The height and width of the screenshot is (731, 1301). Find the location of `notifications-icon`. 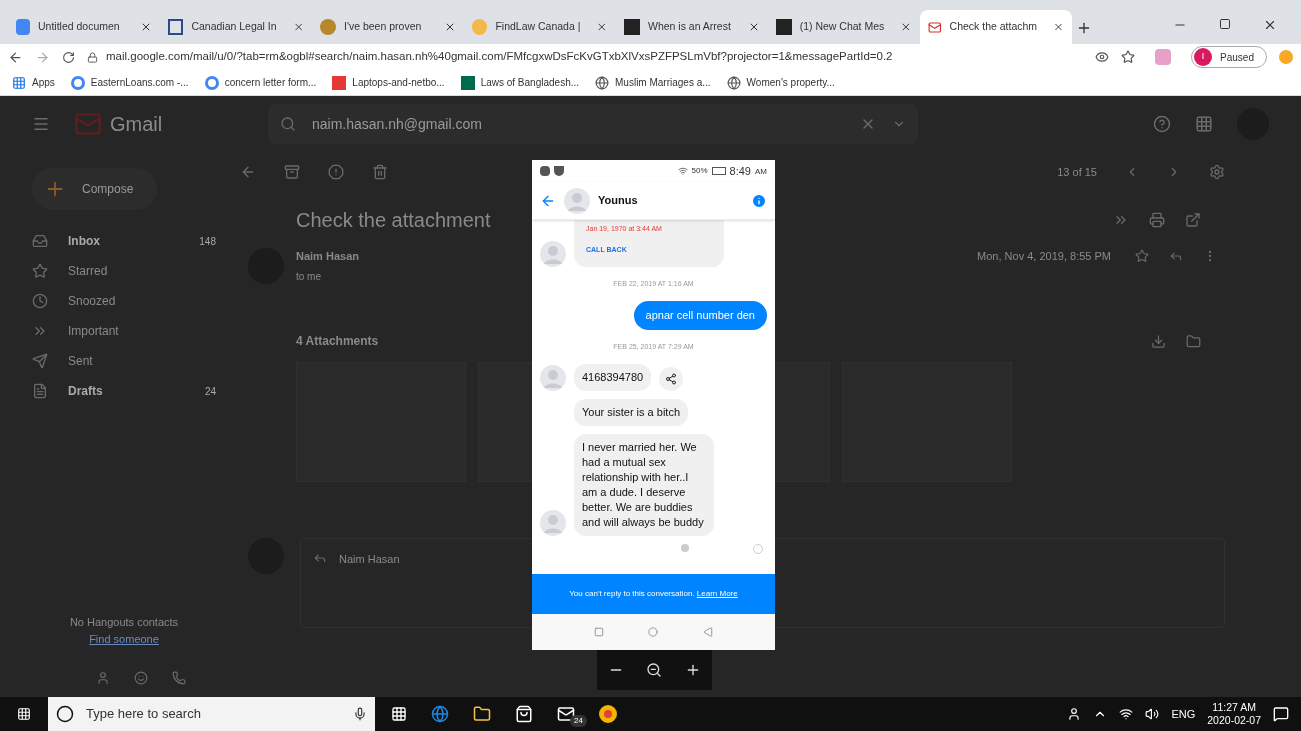

notifications-icon is located at coordinates (1281, 714).